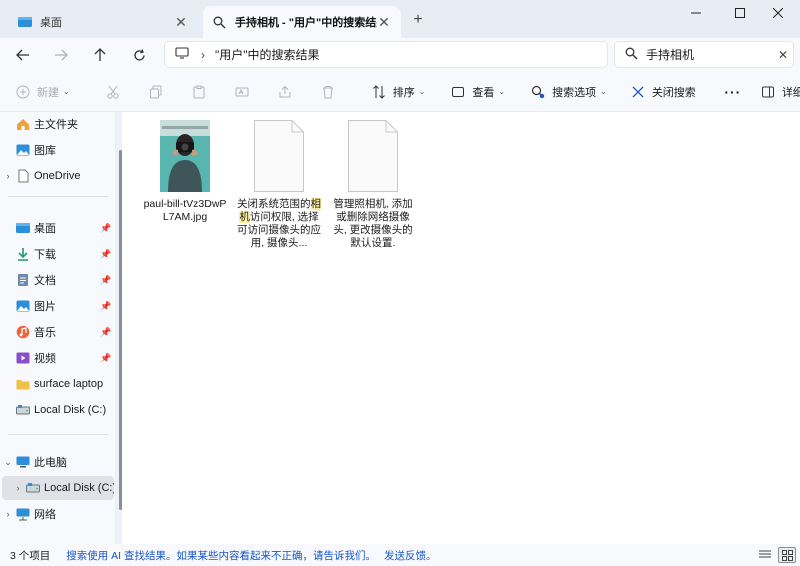 The image size is (800, 566). Describe the element at coordinates (274, 204) in the screenshot. I see `file-name-text: 关闭系统范围的` at that location.